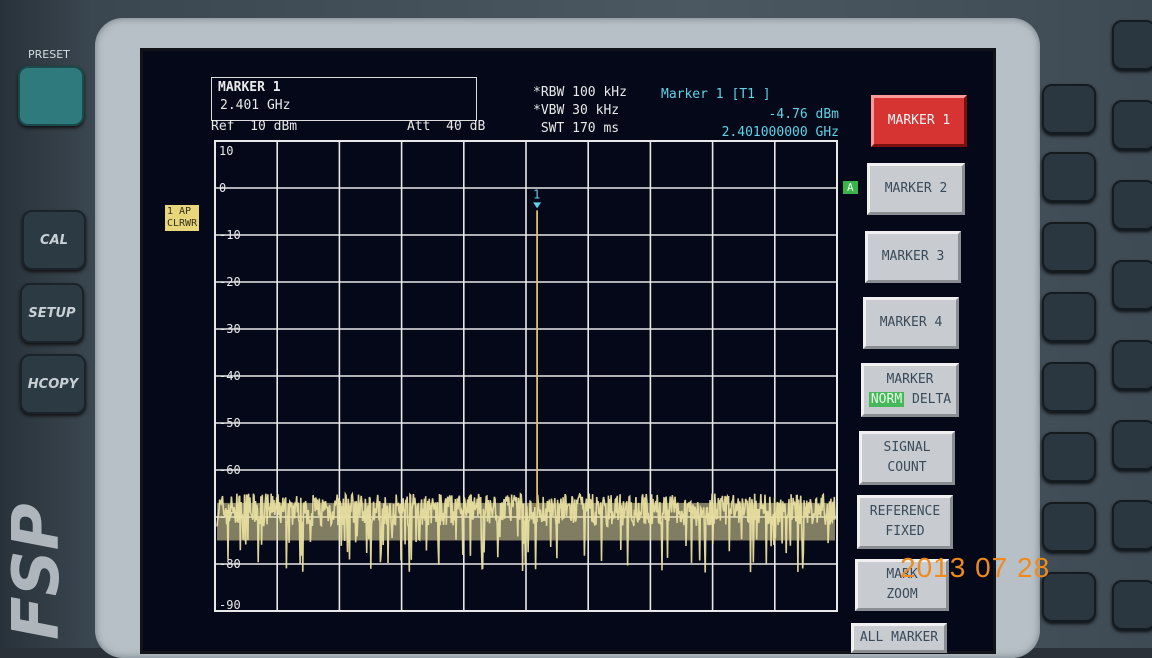 This screenshot has width=1152, height=658. Describe the element at coordinates (226, 151) in the screenshot. I see `y-tick-label: 10` at that location.